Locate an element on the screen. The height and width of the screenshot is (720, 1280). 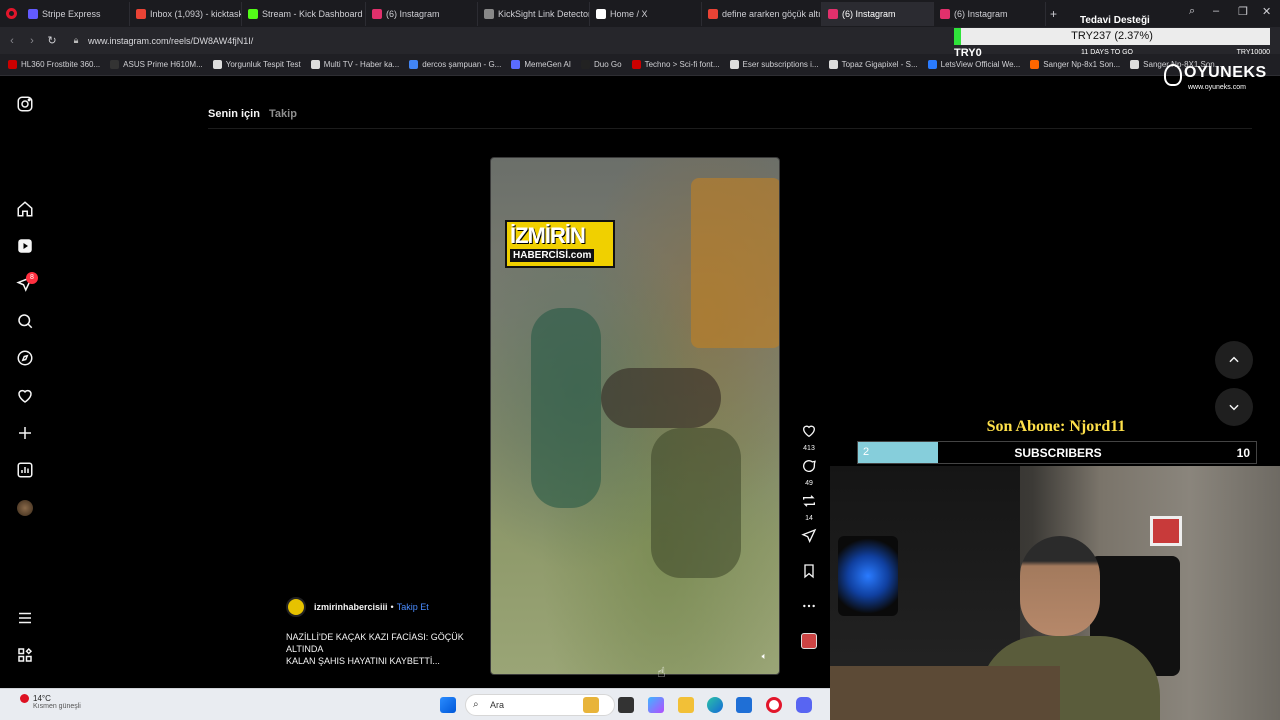
subscriber-goal-bar: 2 SUBSCRIBERS 10 is located at coordinates (1057, 452).